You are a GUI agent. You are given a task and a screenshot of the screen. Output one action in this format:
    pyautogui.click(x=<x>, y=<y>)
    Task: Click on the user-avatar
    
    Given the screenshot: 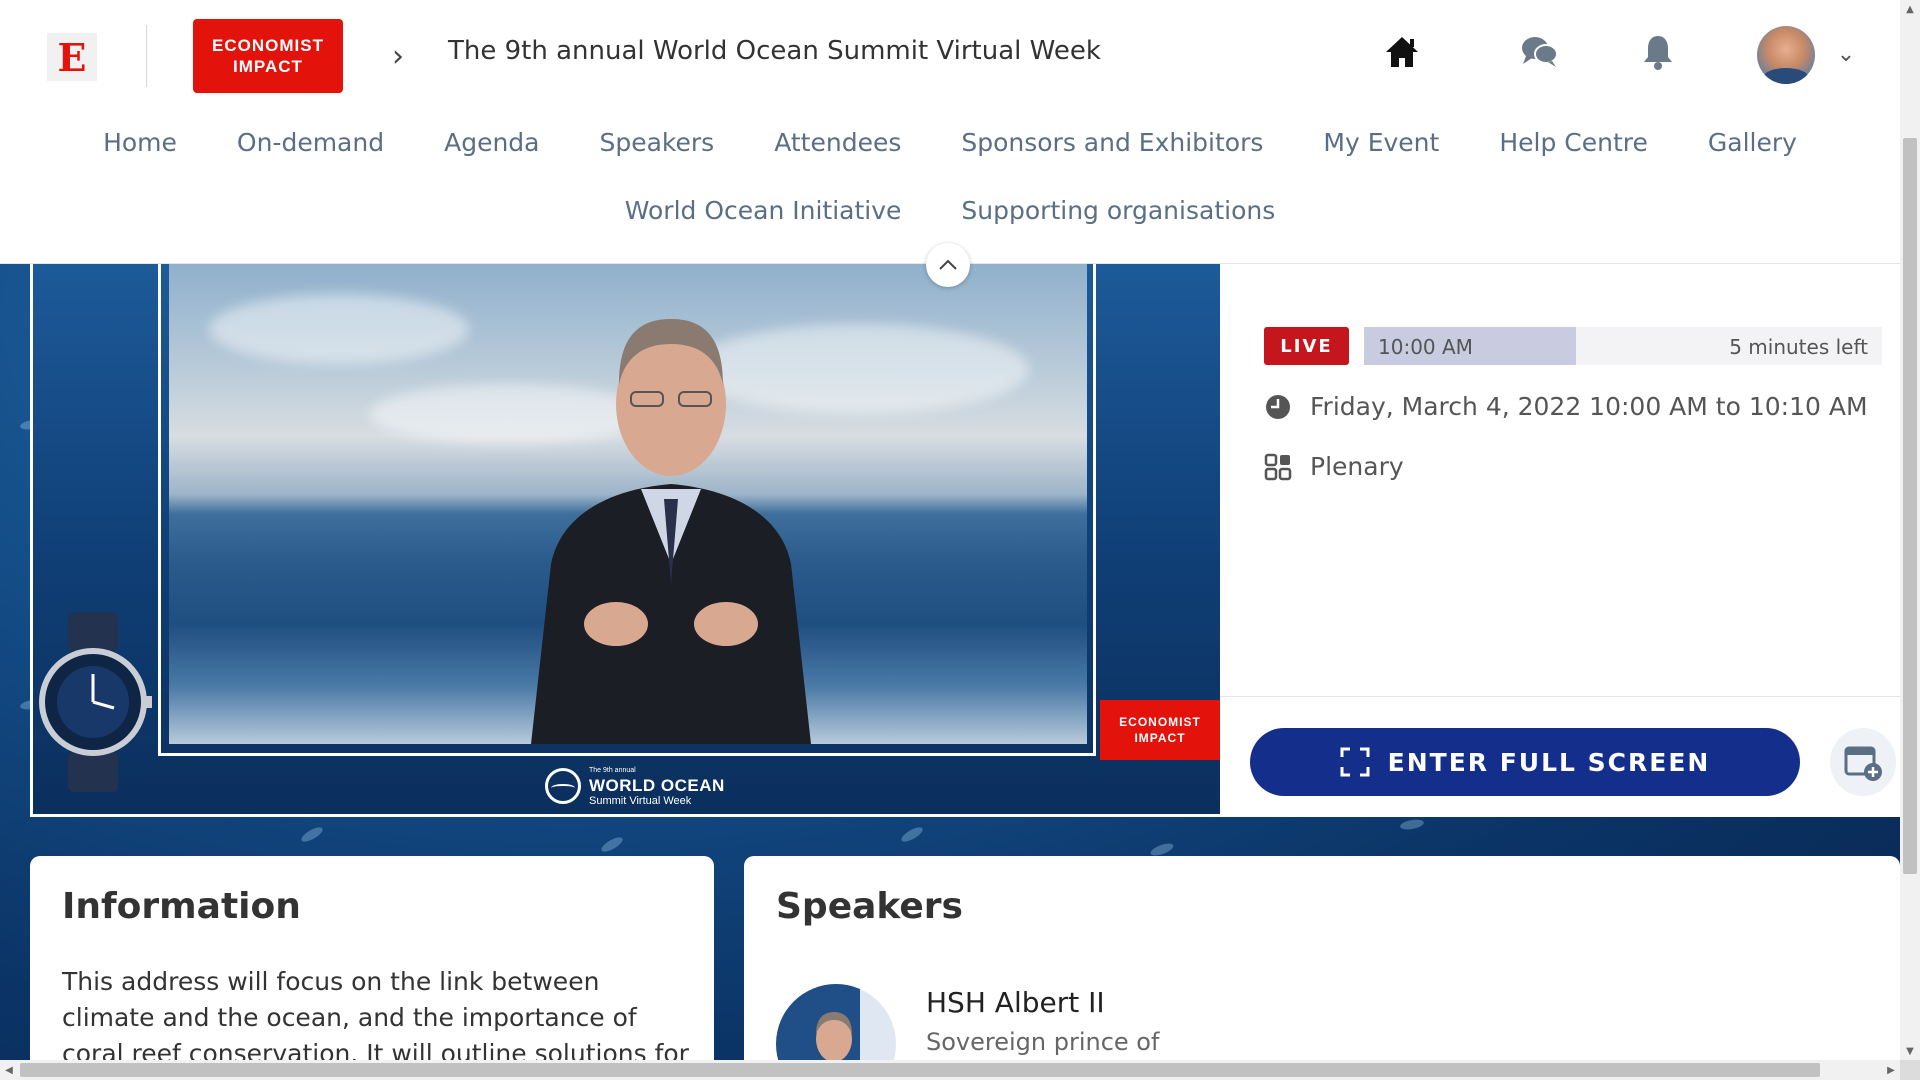 What is the action you would take?
    pyautogui.click(x=1786, y=55)
    